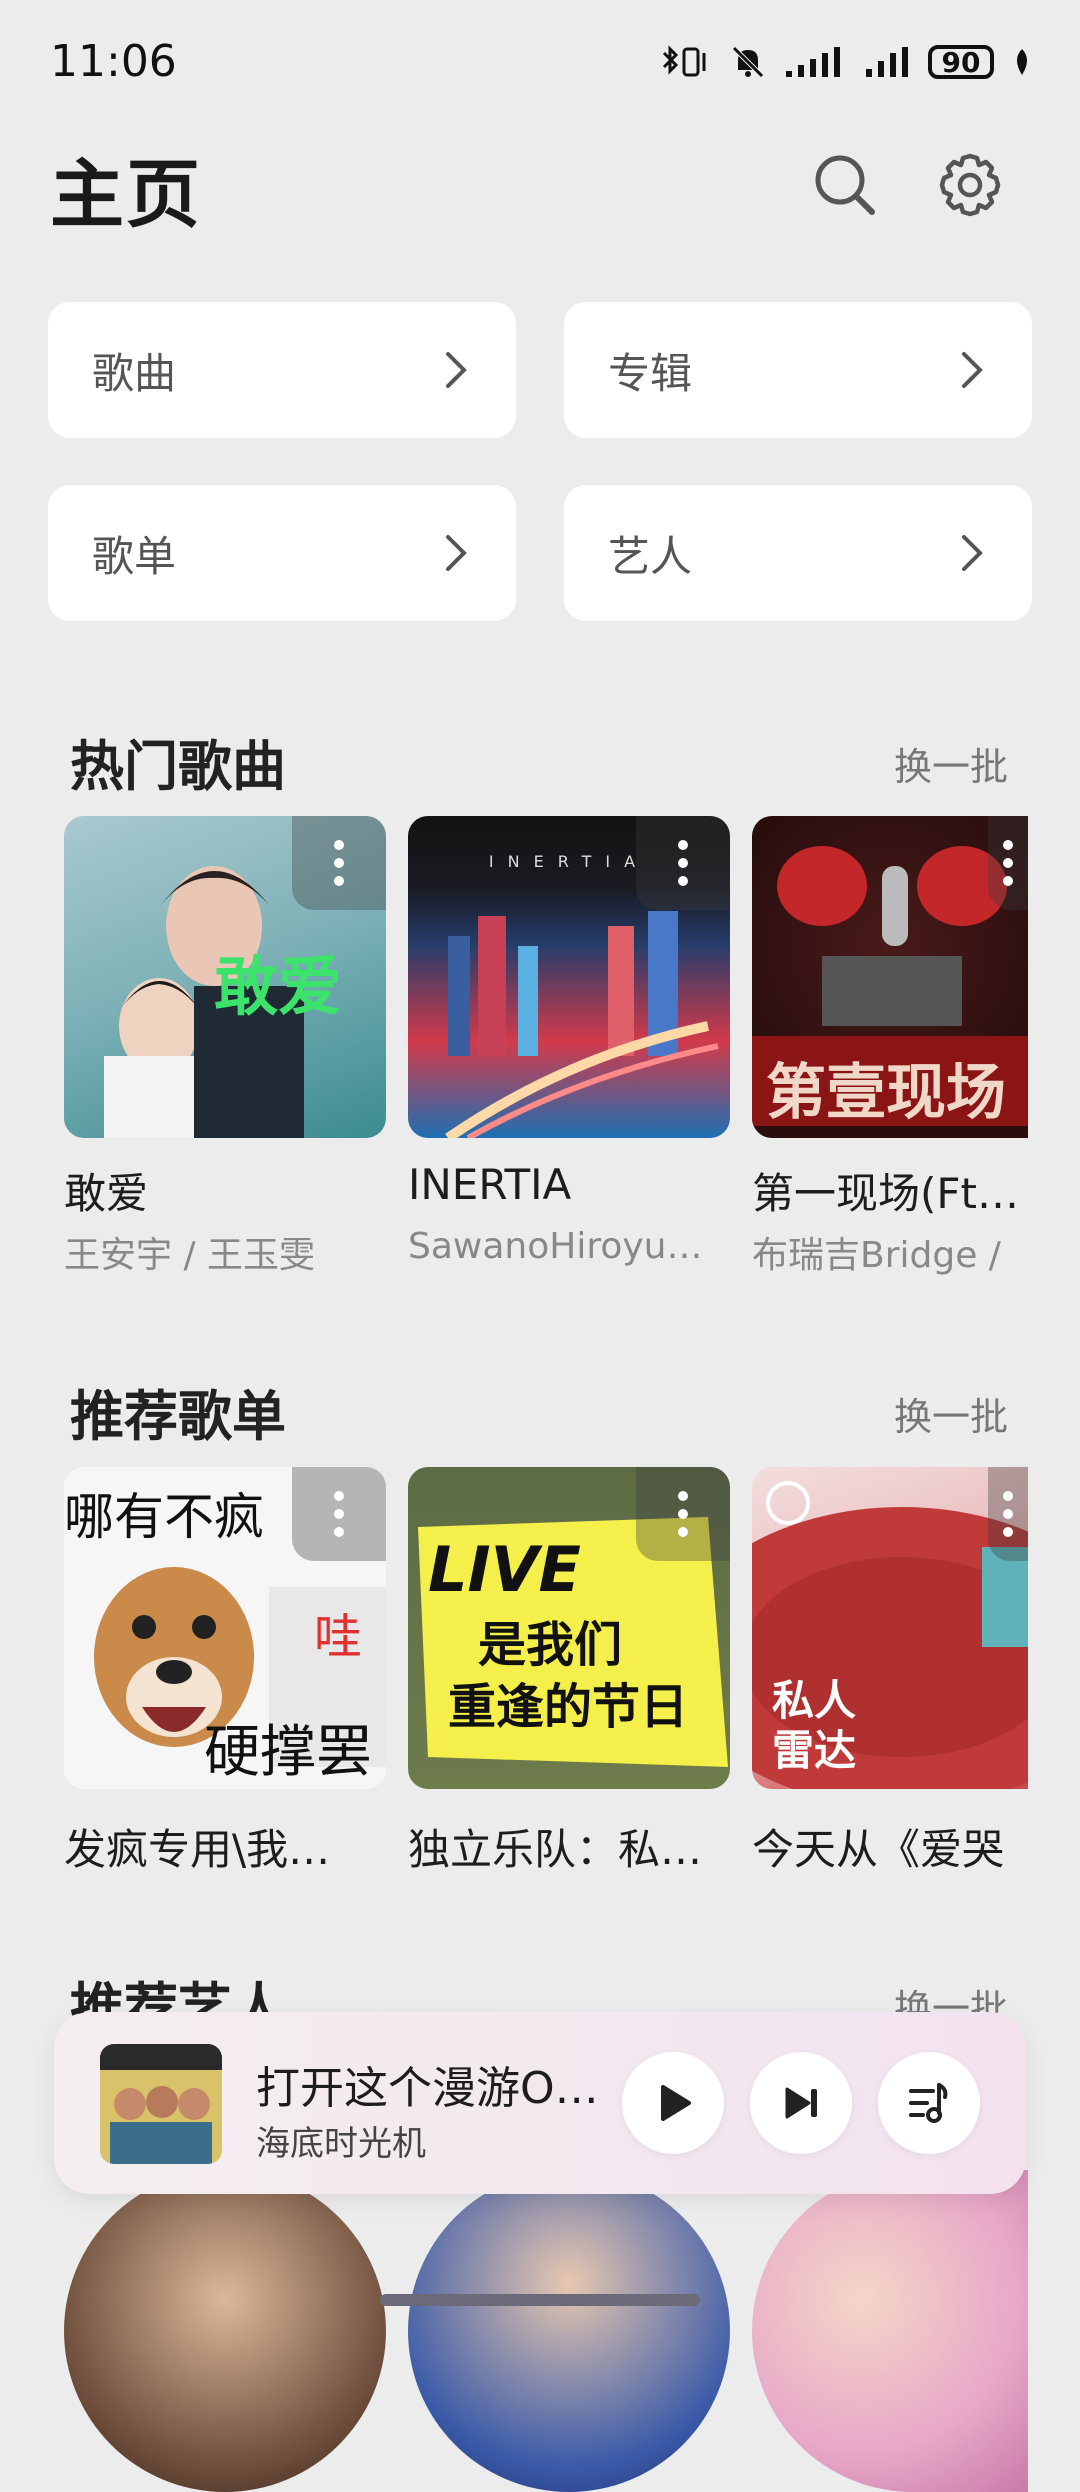 The image size is (1080, 2492). I want to click on mute-bell-icon, so click(748, 62).